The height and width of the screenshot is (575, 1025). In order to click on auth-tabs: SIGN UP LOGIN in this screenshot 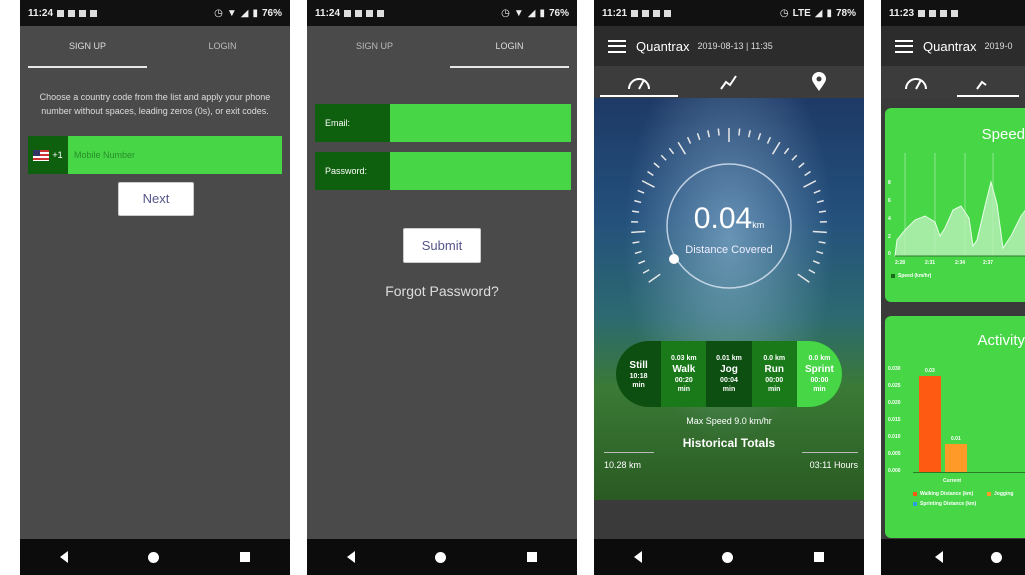, I will do `click(155, 48)`.